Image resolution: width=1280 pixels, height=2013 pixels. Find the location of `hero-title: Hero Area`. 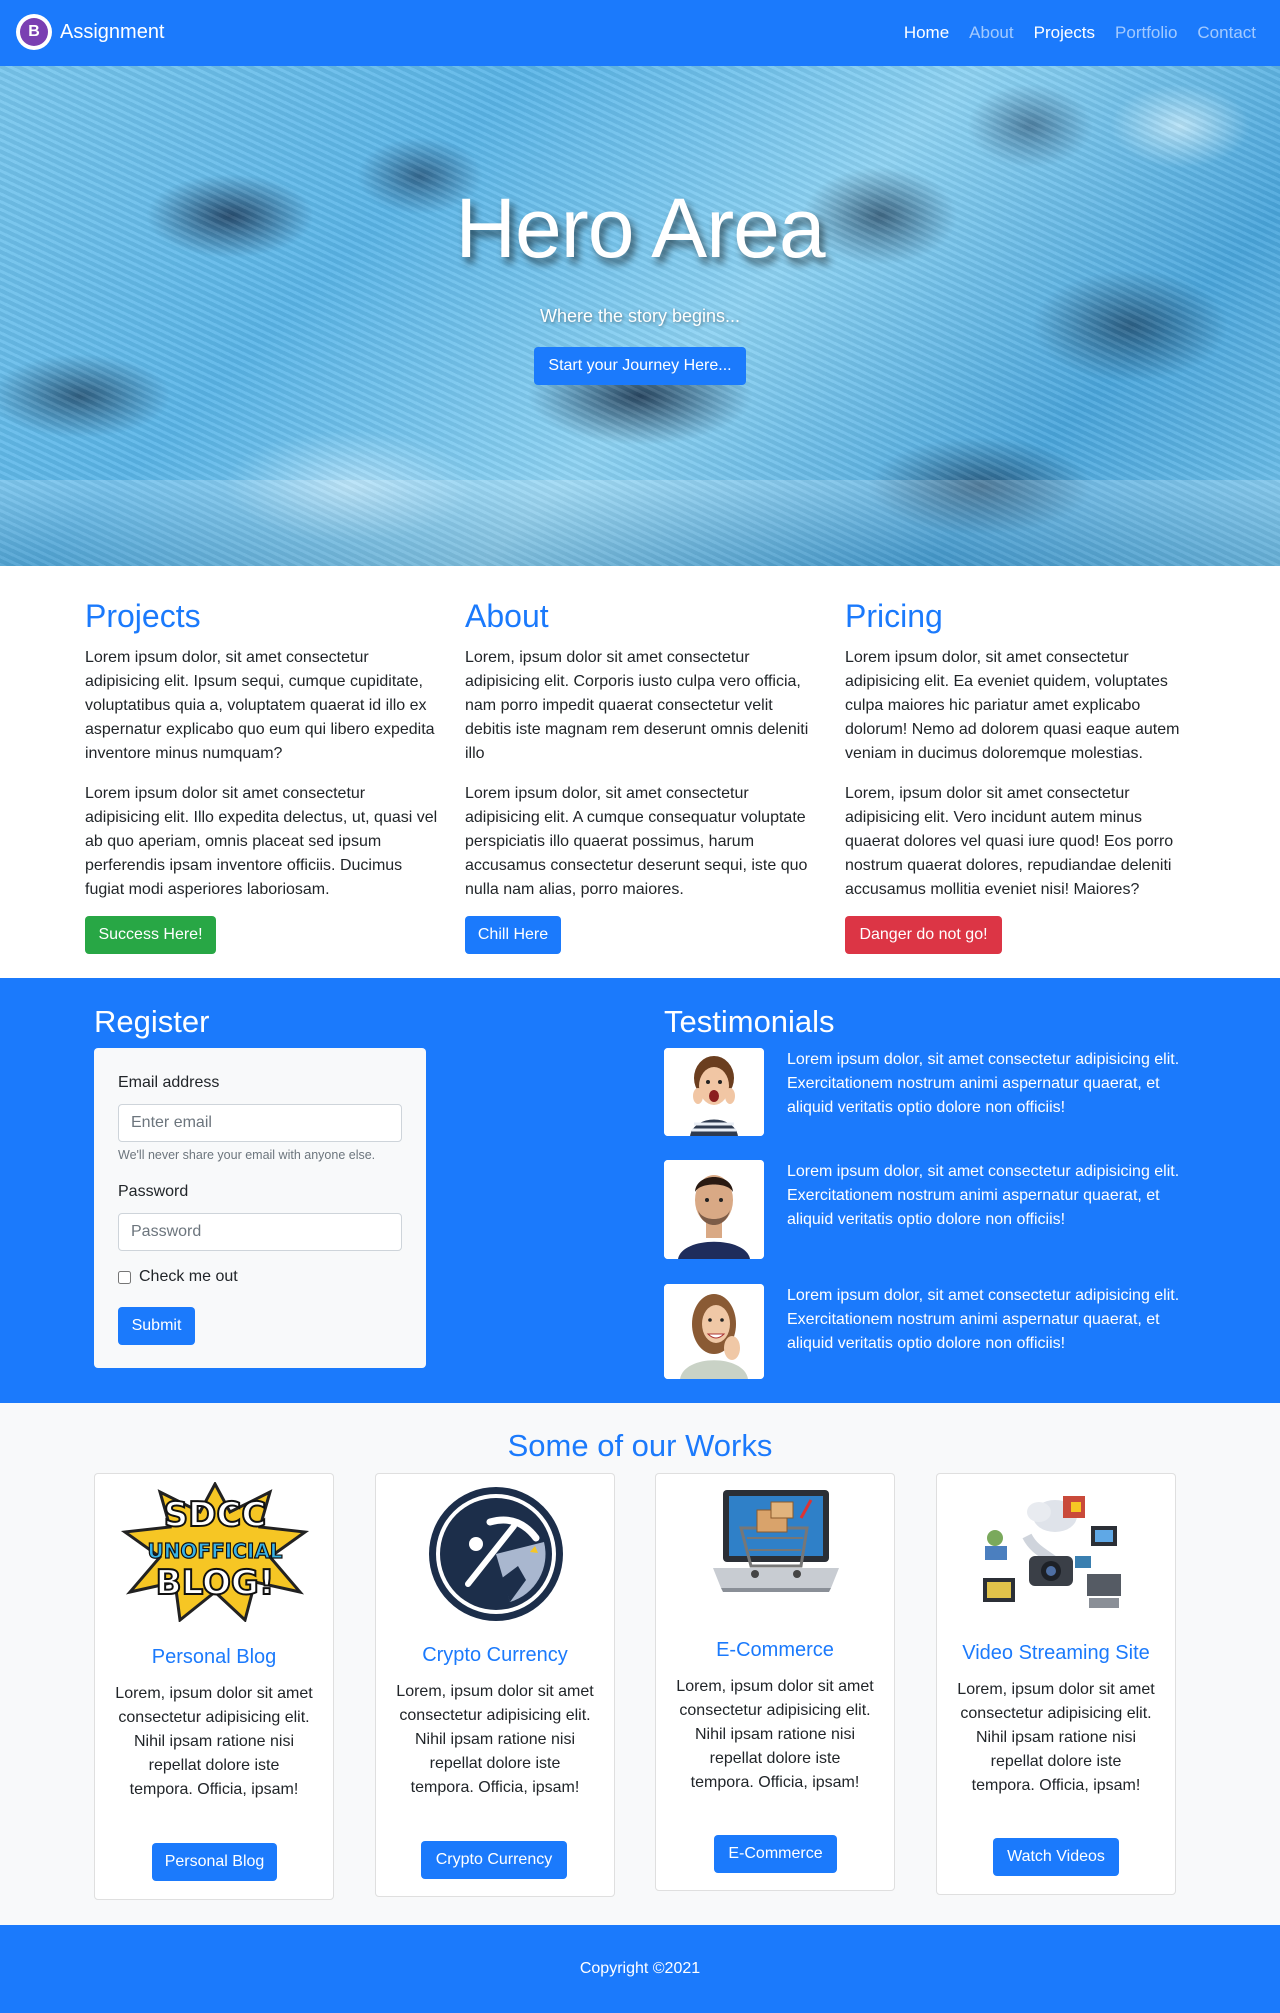

hero-title: Hero Area is located at coordinates (640, 228).